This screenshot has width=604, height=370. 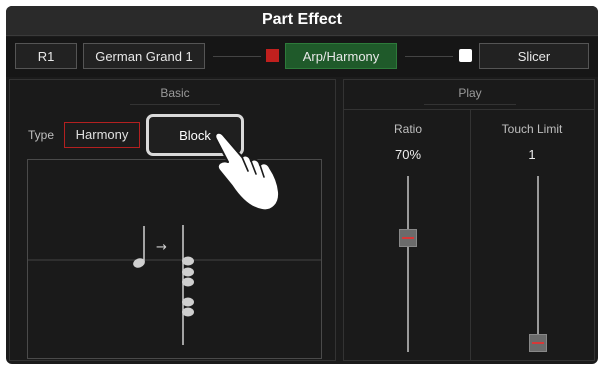 I want to click on transform-arrow-icon: →, so click(x=161, y=247).